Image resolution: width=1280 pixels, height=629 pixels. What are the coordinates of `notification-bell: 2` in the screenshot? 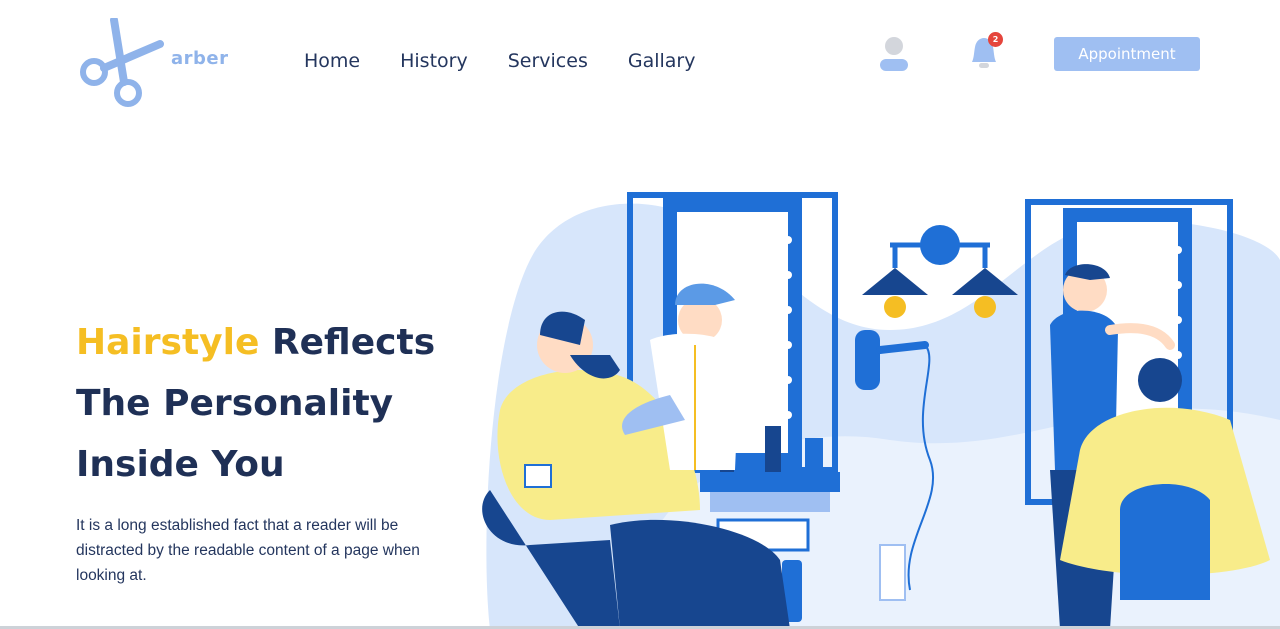 It's located at (986, 53).